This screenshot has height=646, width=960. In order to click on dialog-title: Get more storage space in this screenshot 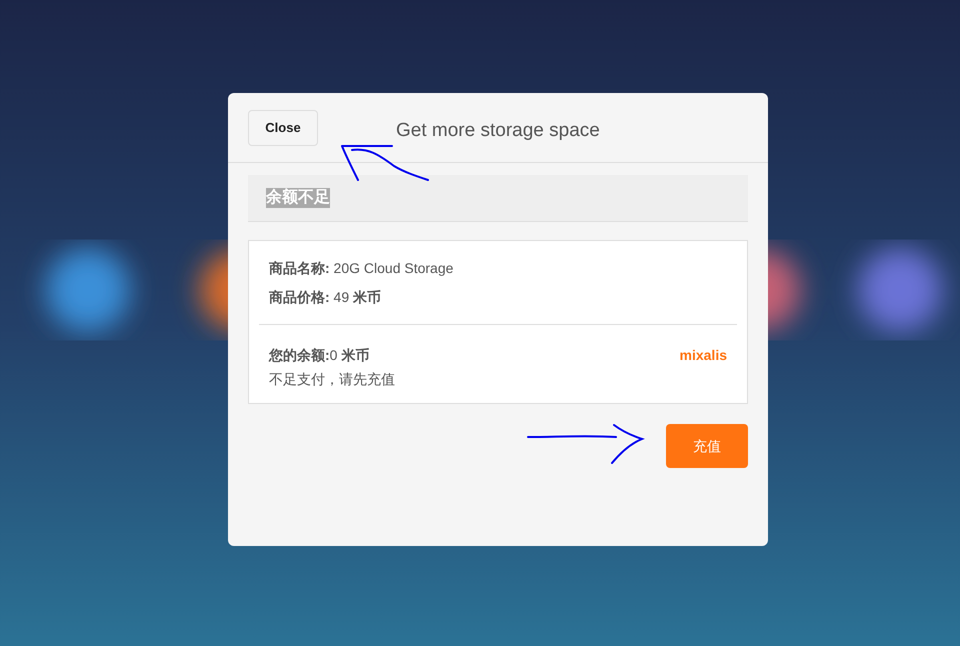, I will do `click(498, 131)`.